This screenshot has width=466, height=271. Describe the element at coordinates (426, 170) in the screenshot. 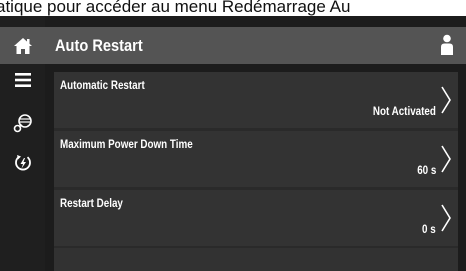

I see `setting-value: 60 s` at that location.